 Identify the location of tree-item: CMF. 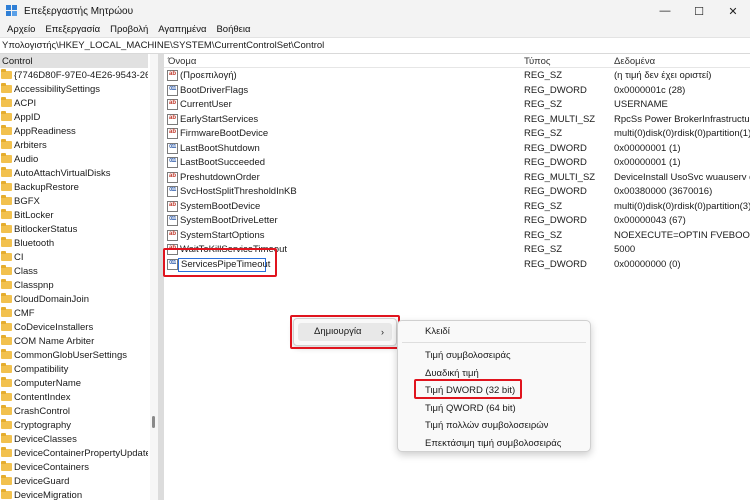
(74, 313).